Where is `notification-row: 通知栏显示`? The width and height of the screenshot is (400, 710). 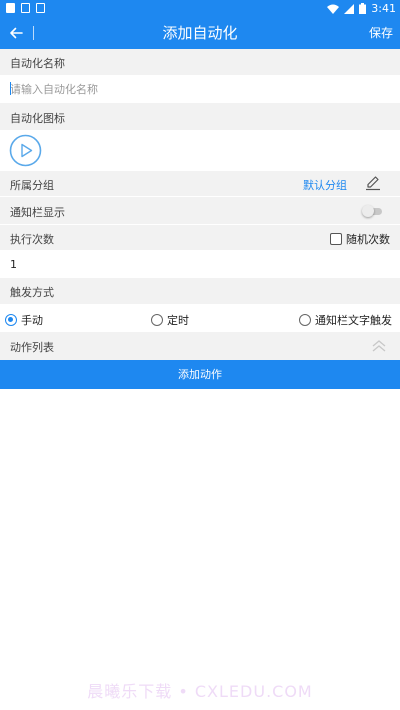
notification-row: 通知栏显示 is located at coordinates (200, 210).